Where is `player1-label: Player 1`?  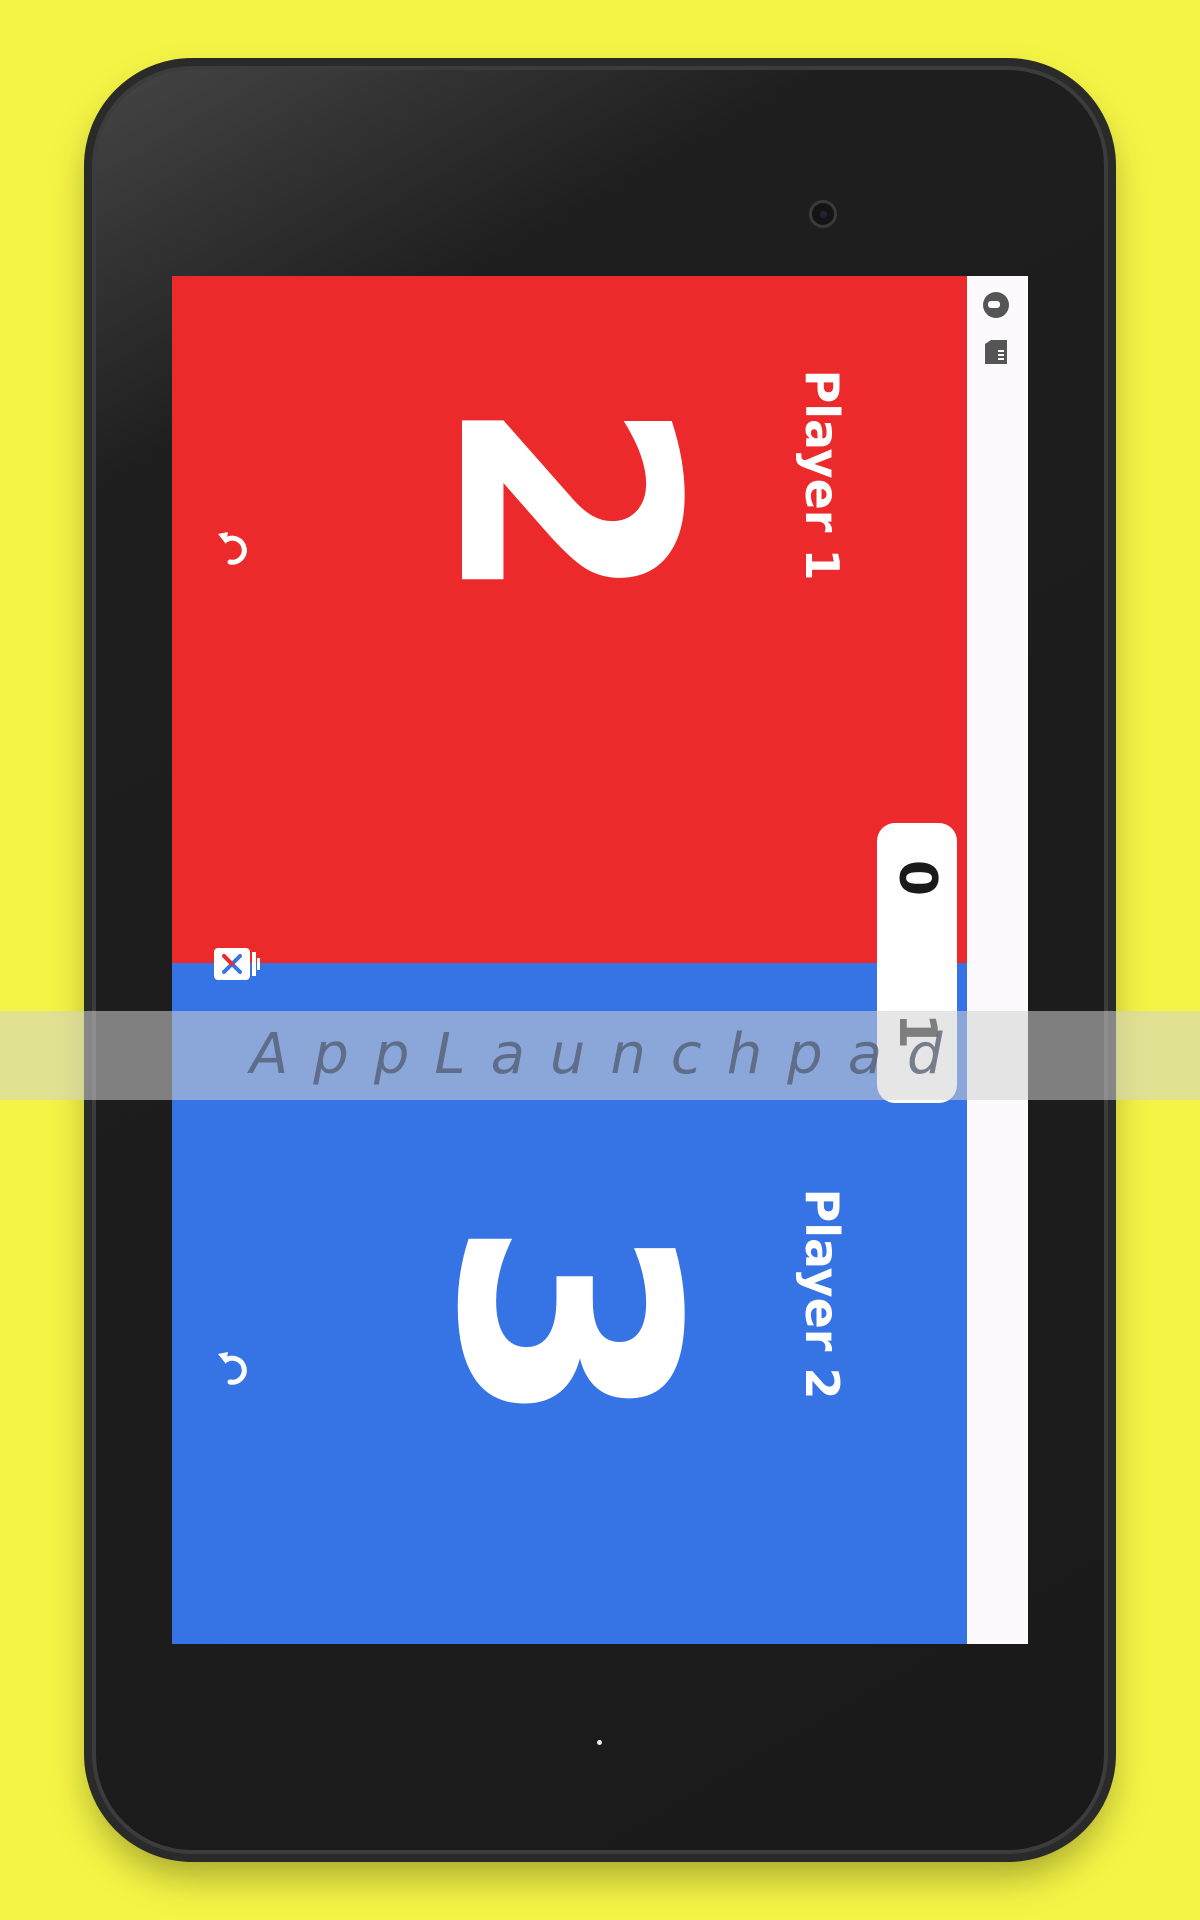 player1-label: Player 1 is located at coordinates (822, 475).